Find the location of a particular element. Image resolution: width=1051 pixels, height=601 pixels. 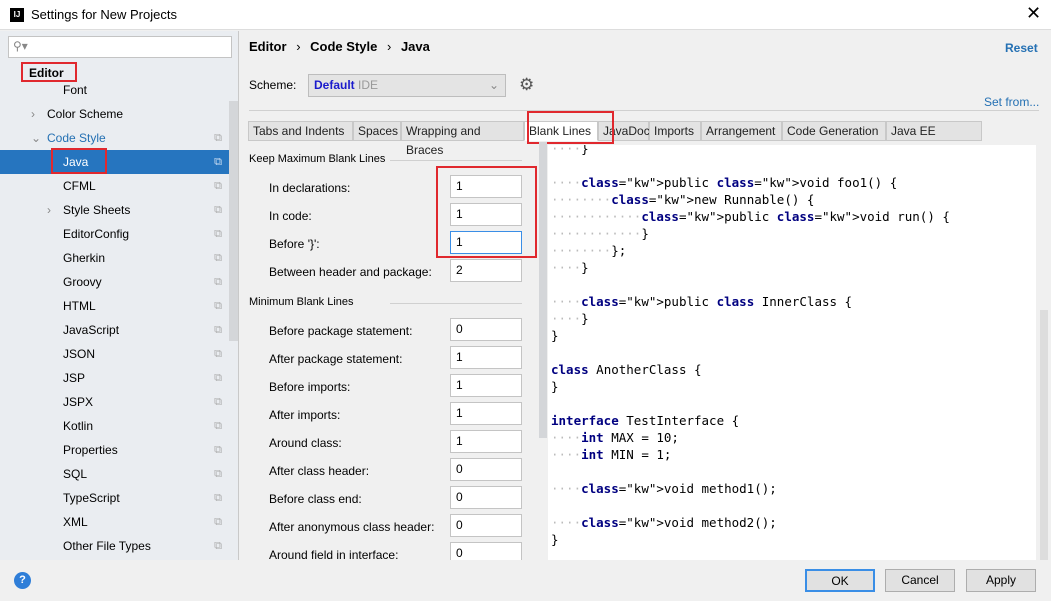

tab-arrangement: Arrangement is located at coordinates (741, 131).